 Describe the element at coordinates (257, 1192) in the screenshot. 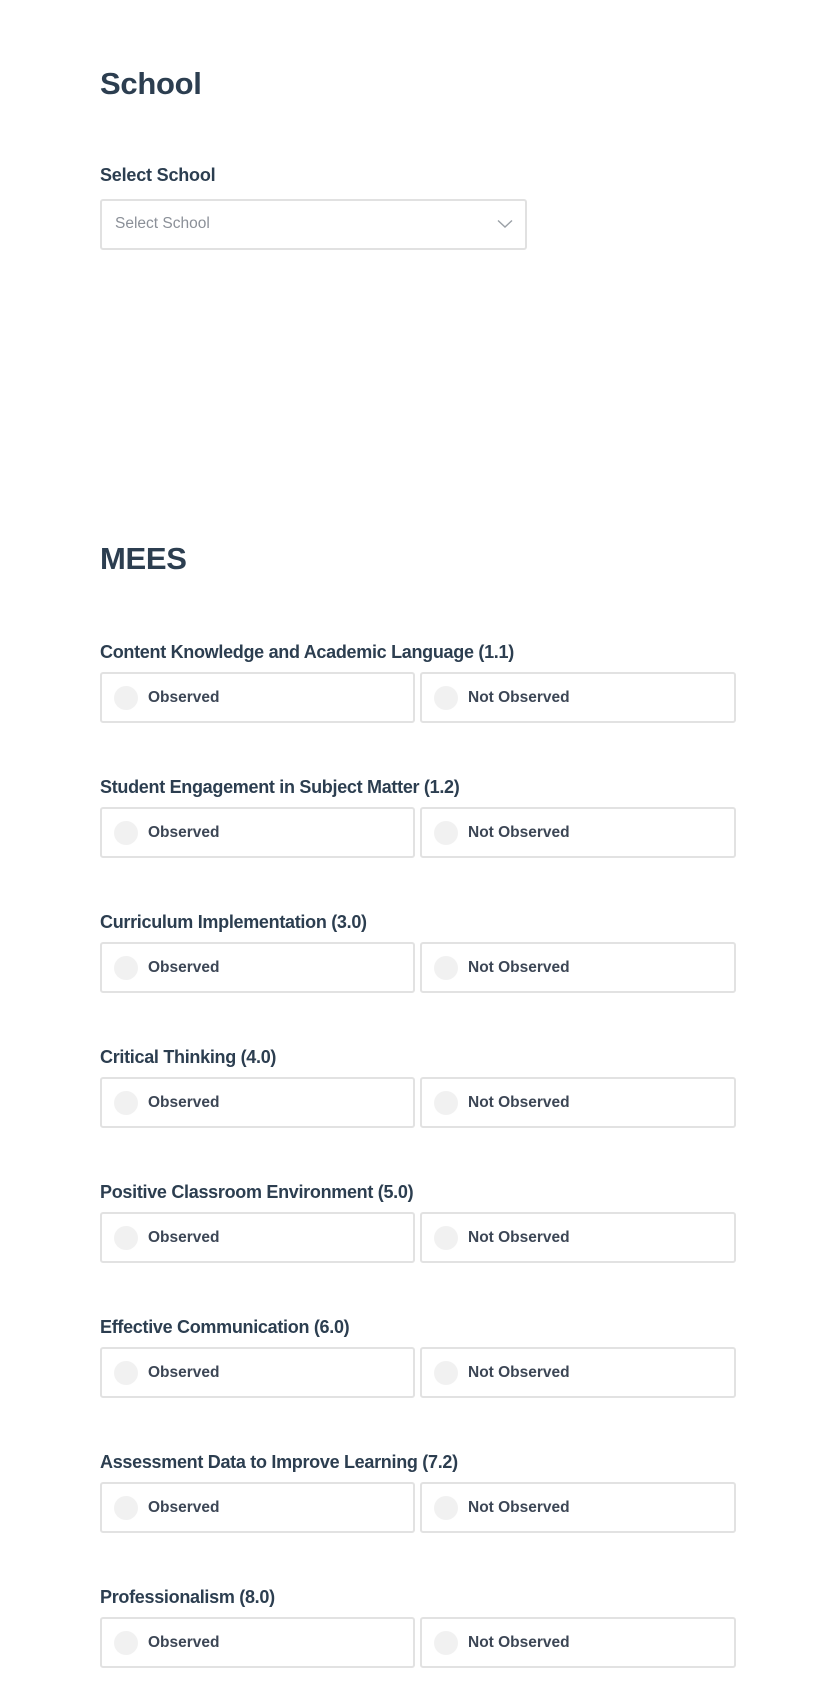

I see `question-label: Positive Classroom Environment (5.0)` at that location.